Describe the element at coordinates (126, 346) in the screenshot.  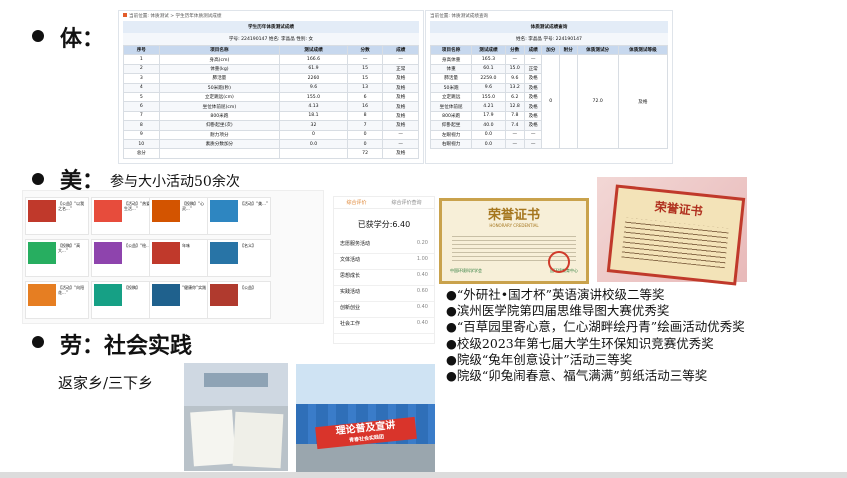
I see `section-lao-heading: 劳：社会实践` at that location.